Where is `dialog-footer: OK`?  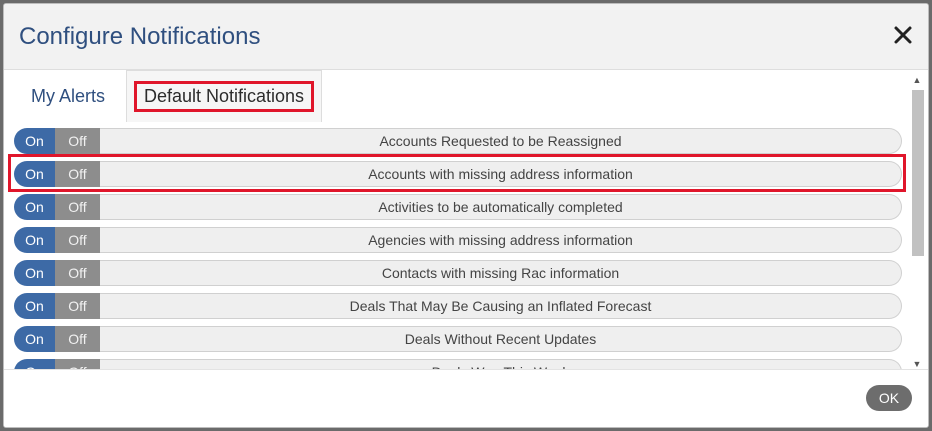 dialog-footer: OK is located at coordinates (466, 398).